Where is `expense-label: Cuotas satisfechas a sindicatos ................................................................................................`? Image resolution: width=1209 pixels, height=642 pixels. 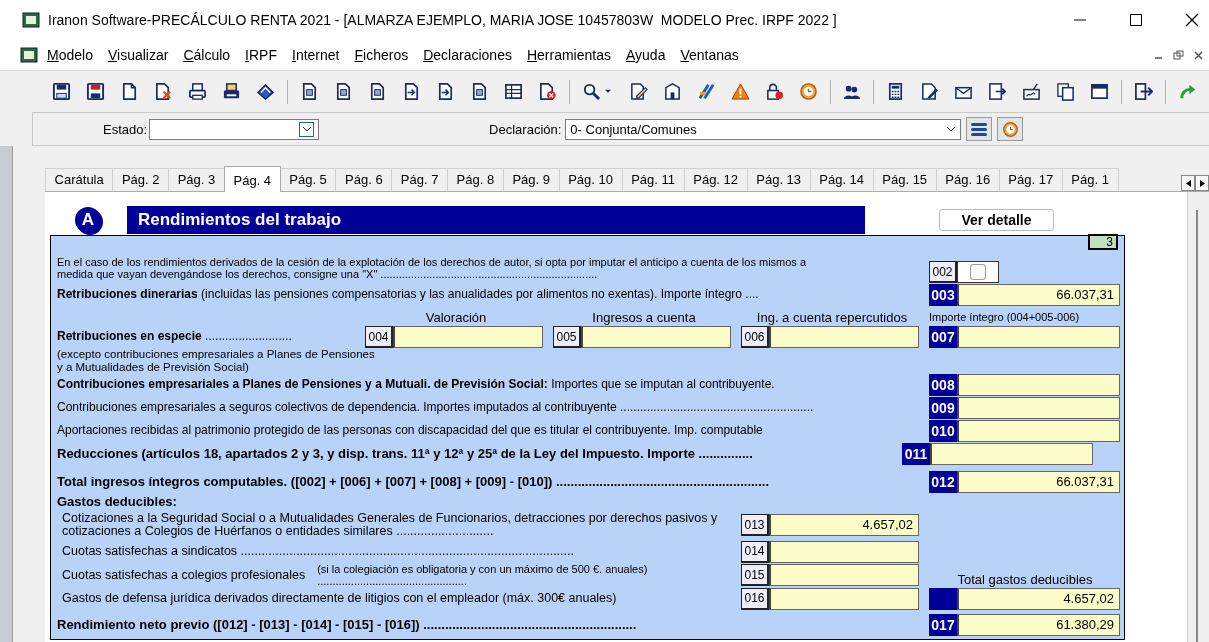 expense-label: Cuotas satisfechas a sindicatos ................................................................................................ is located at coordinates (318, 551).